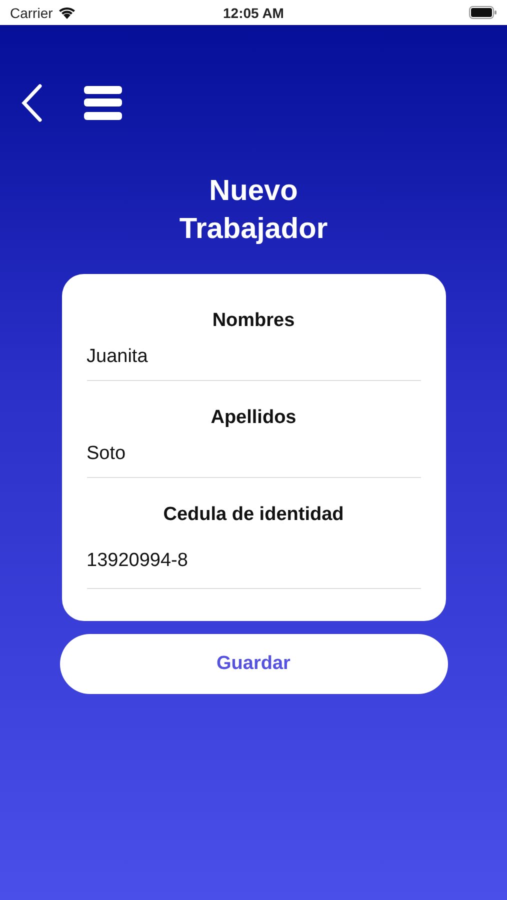  I want to click on battery-icon, so click(483, 12).